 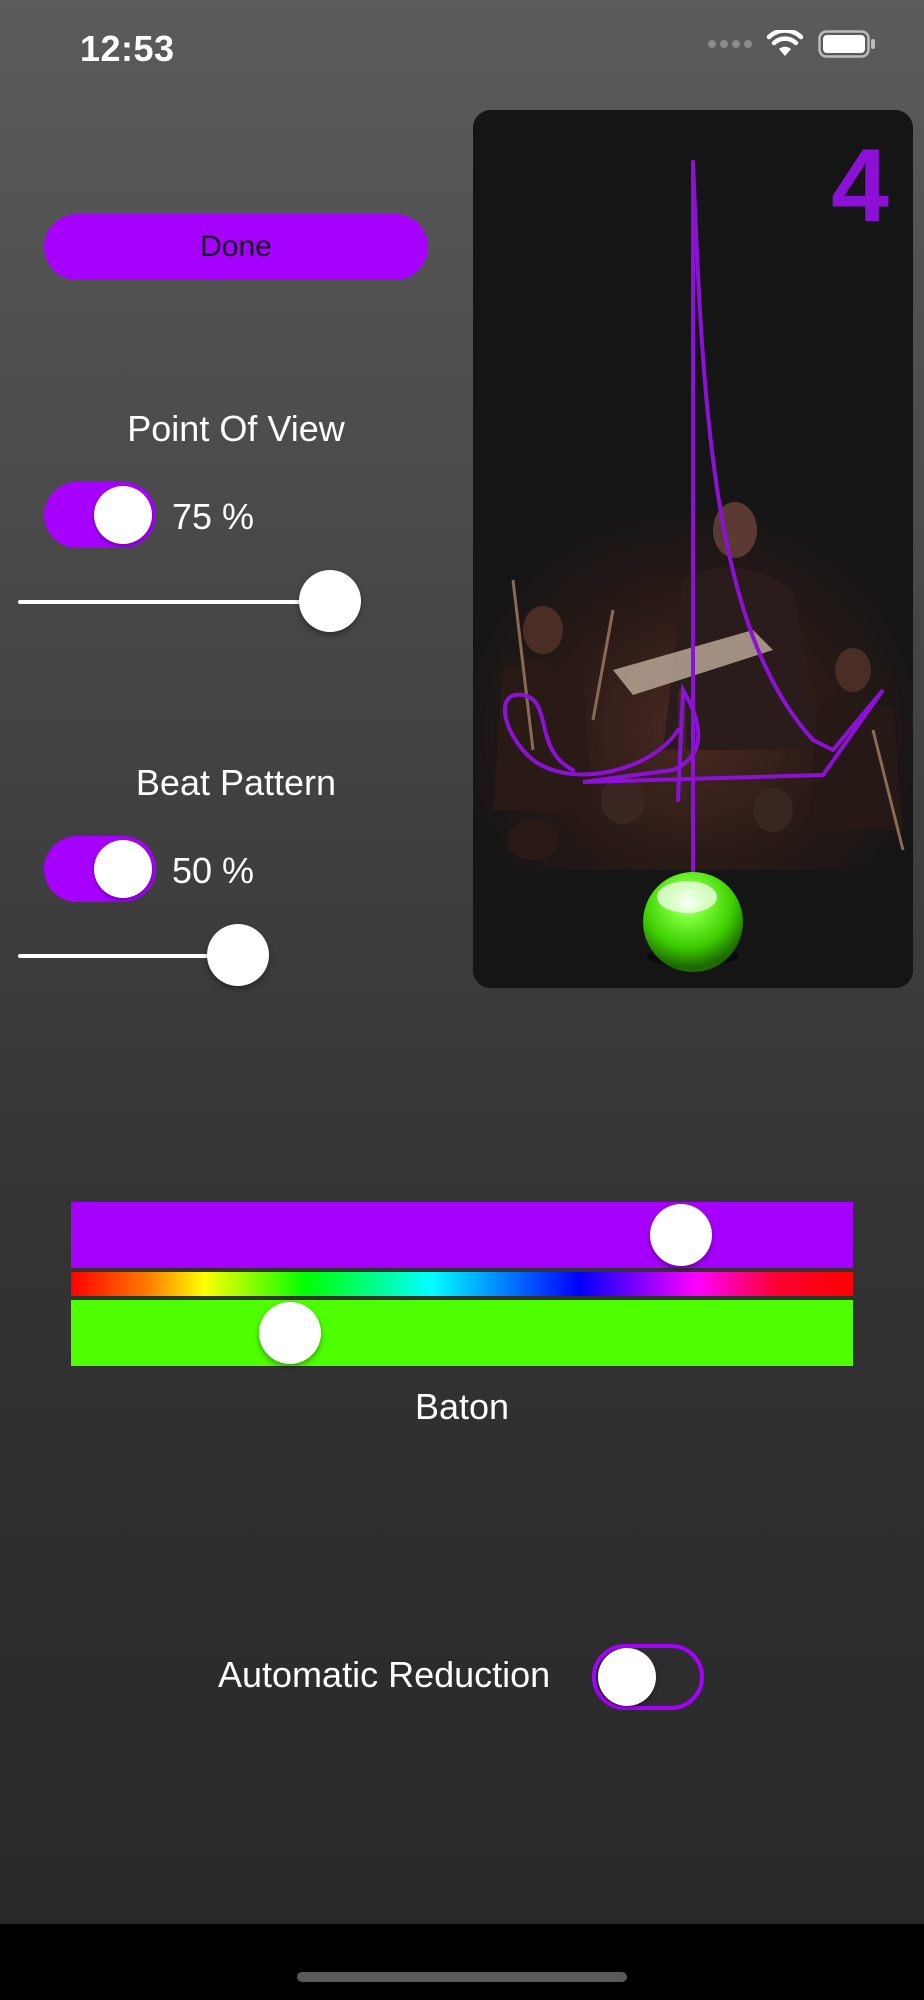 What do you see at coordinates (127, 48) in the screenshot?
I see `status-time: 12:53` at bounding box center [127, 48].